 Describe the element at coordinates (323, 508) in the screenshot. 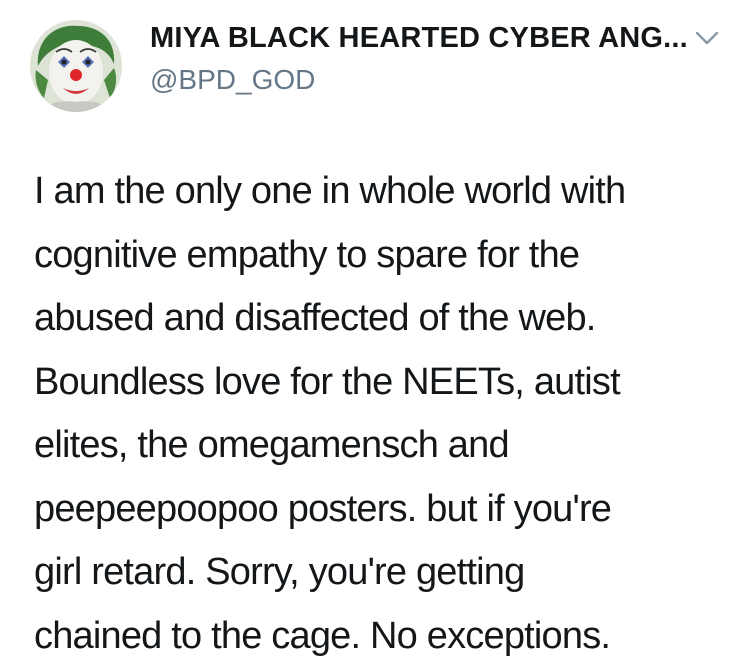

I see `tweet-text-line: peepeepoopoo posters. but if you're` at that location.